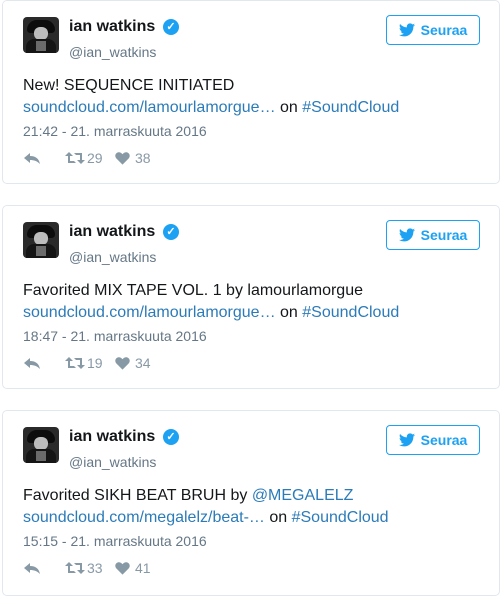  I want to click on tweet-actions: 33 41, so click(87, 568).